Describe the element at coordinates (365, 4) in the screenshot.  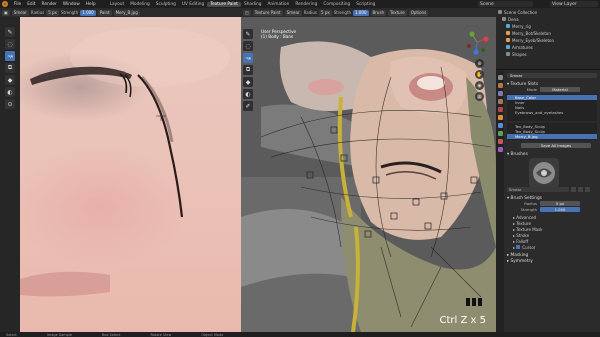
I see `tab-scripting: Scripting` at that location.